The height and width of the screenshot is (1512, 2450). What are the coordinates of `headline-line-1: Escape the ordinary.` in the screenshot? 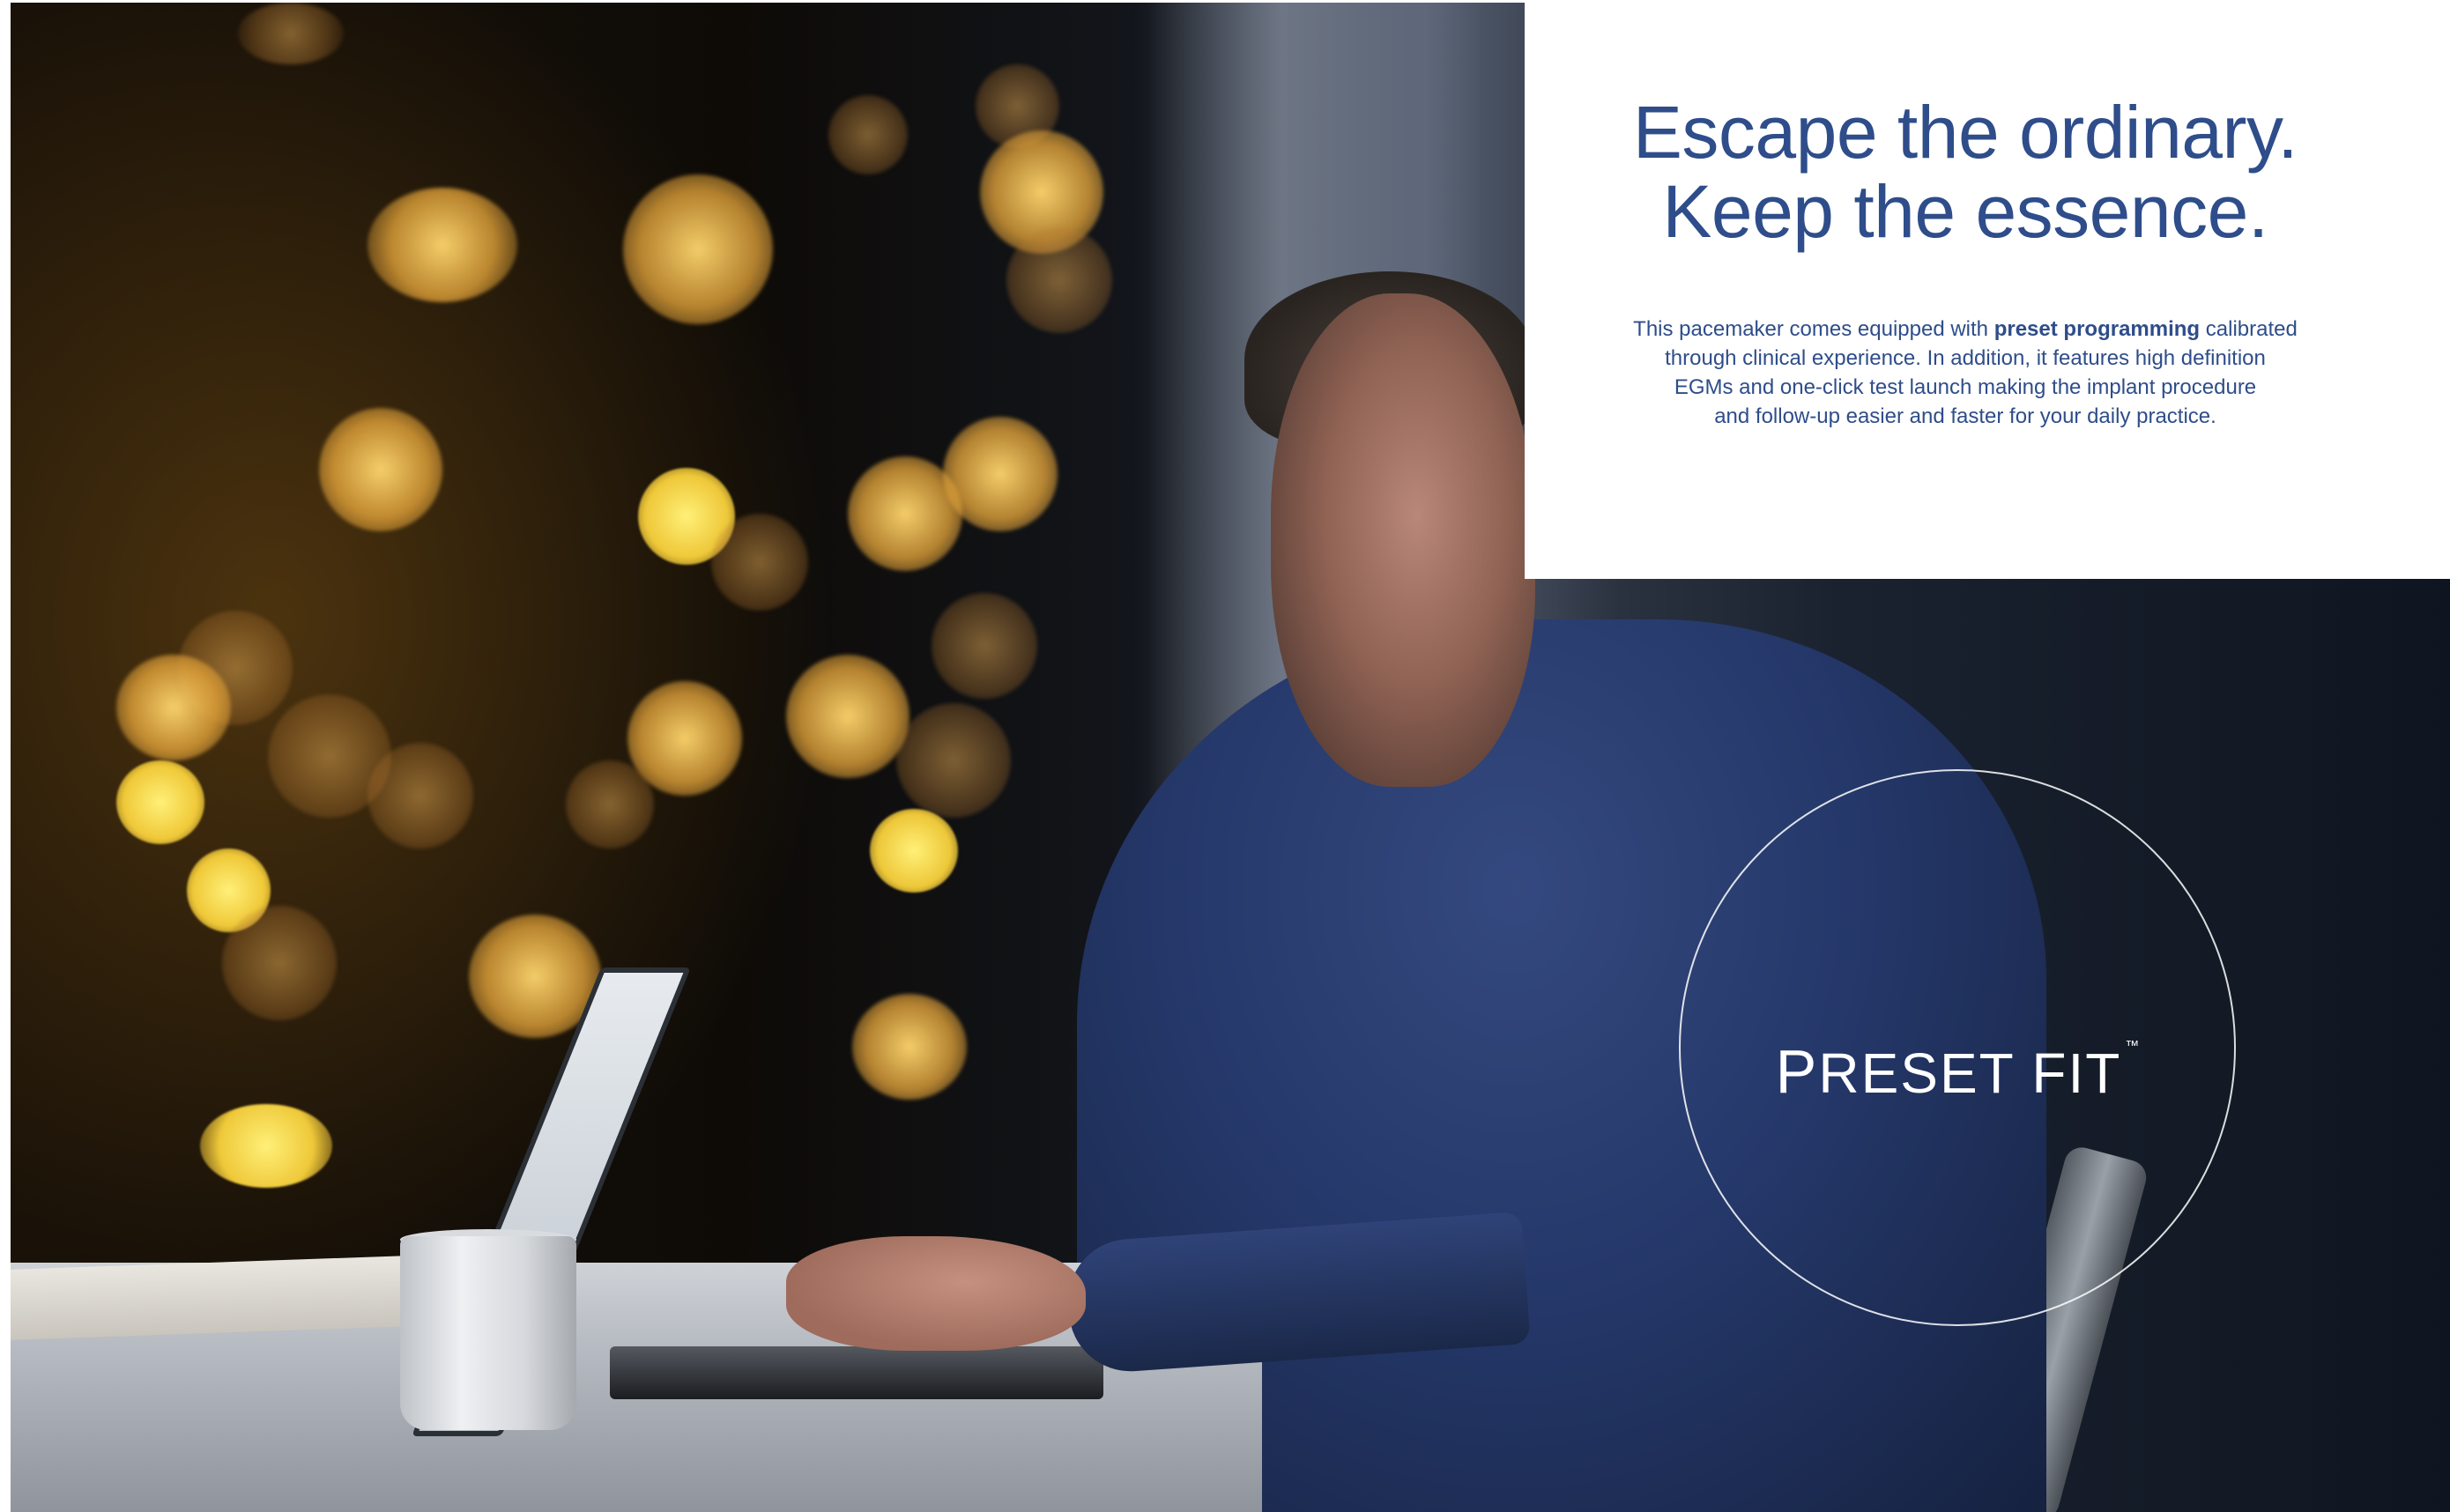 It's located at (1965, 132).